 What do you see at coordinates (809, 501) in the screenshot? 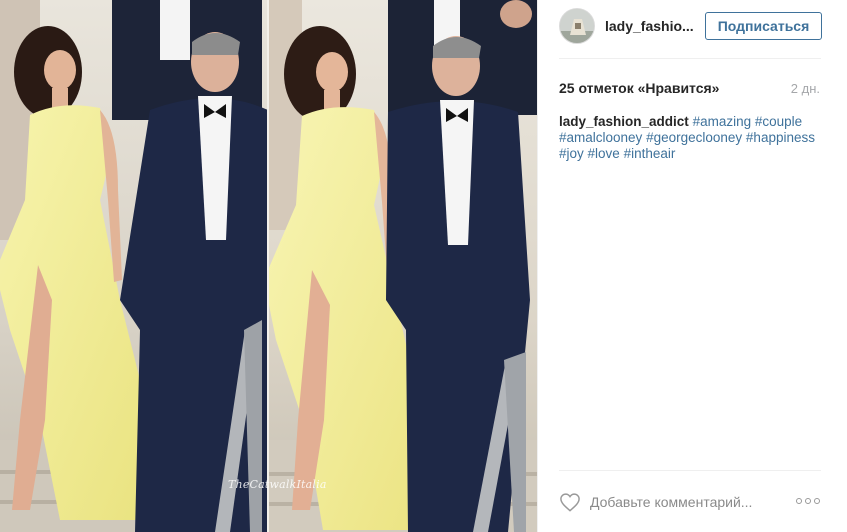
I see `more-options-icon` at bounding box center [809, 501].